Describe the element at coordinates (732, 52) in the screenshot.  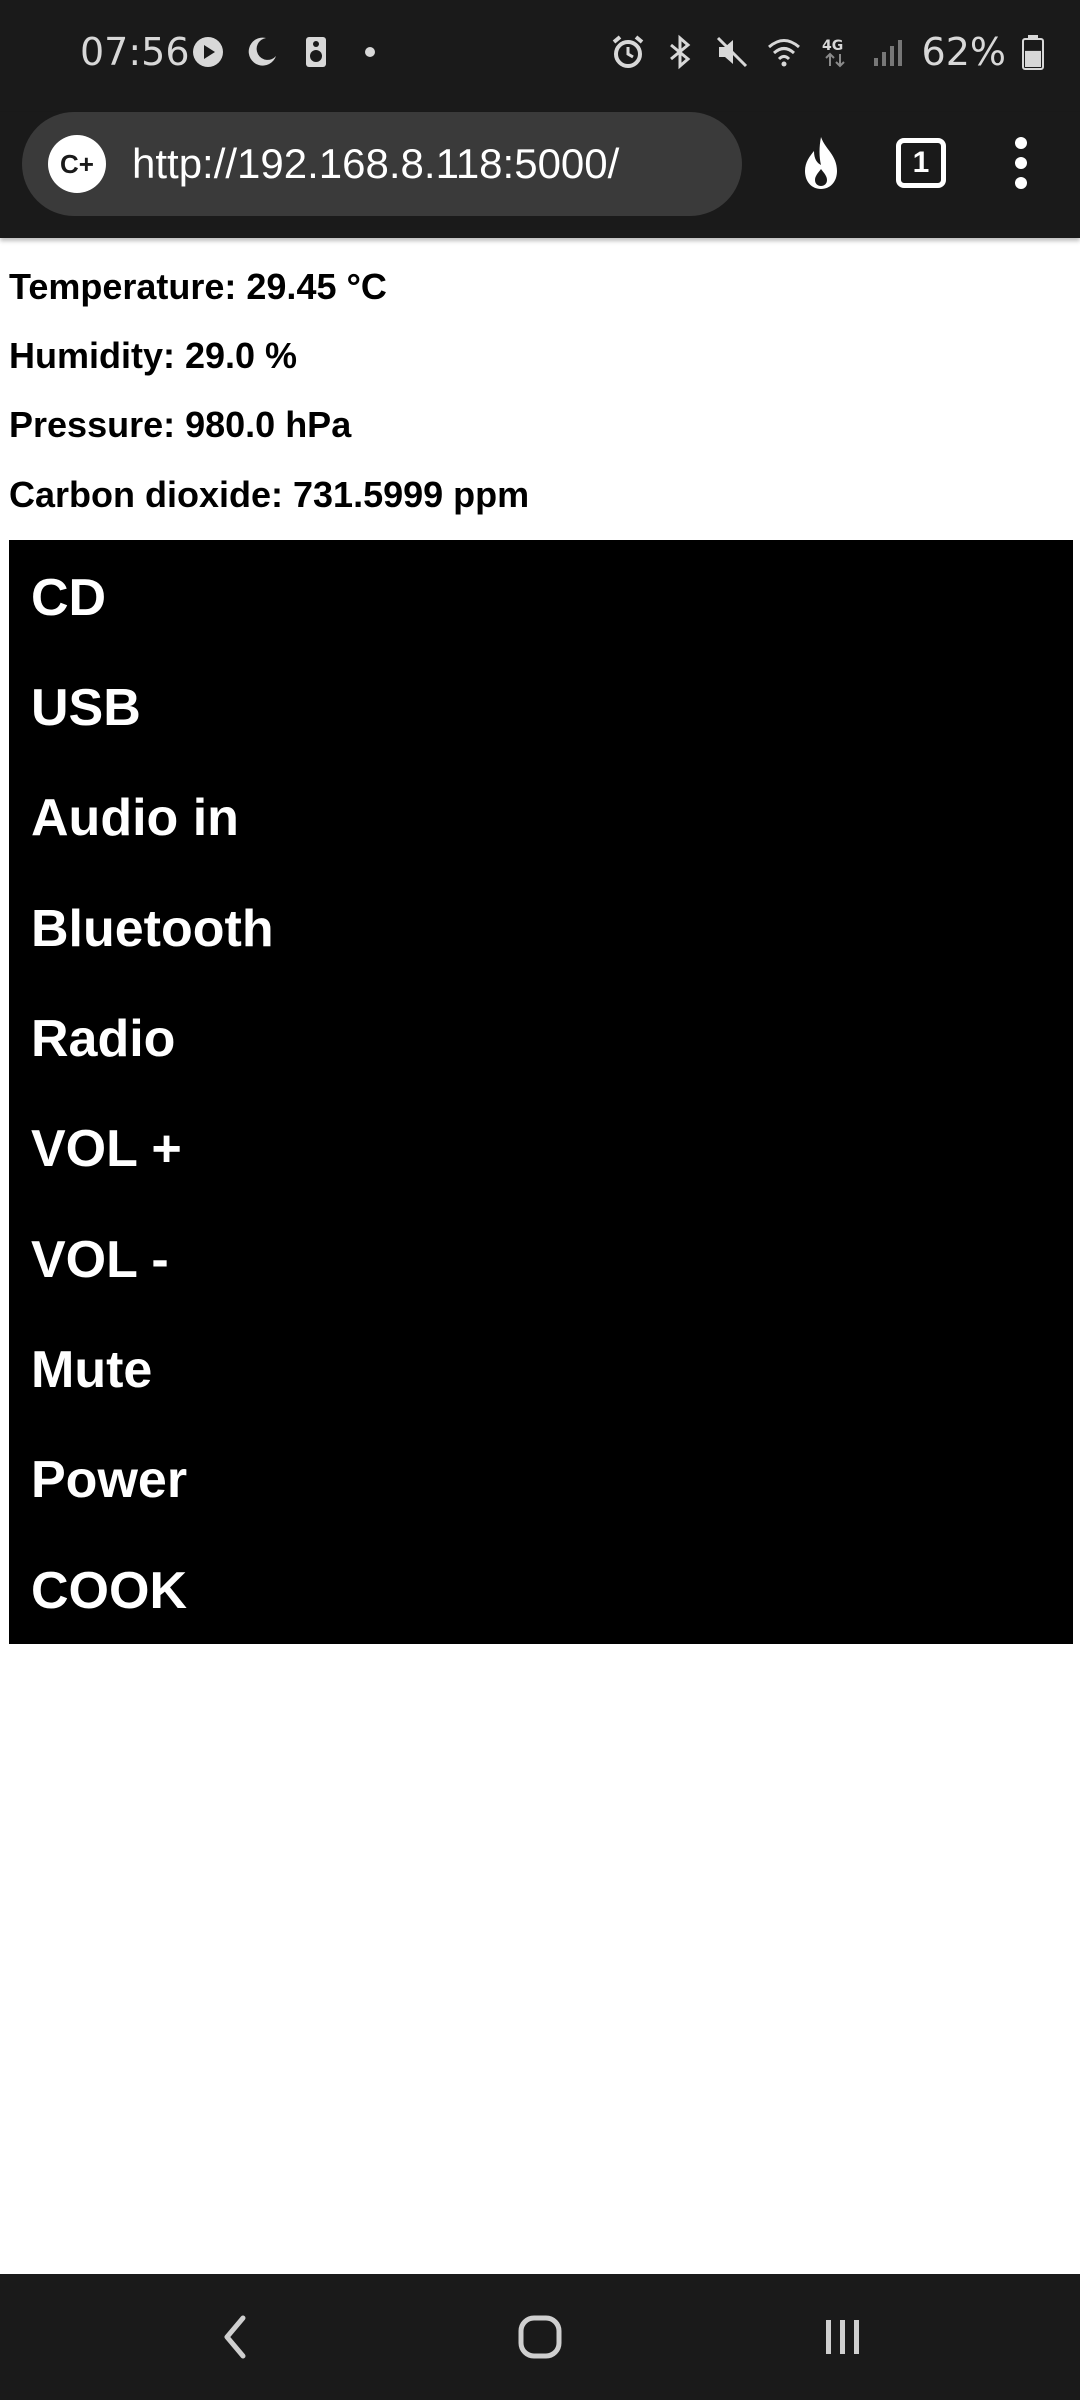
I see `mute-icon` at that location.